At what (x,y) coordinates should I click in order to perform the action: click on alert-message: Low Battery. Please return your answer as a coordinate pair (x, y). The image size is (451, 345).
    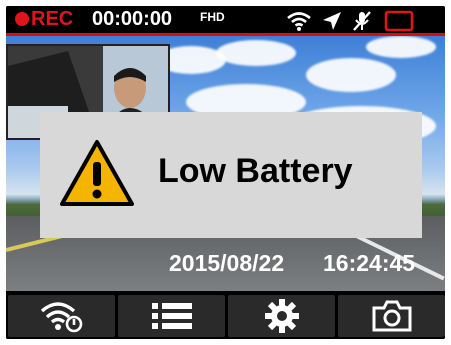
    Looking at the image, I should click on (255, 171).